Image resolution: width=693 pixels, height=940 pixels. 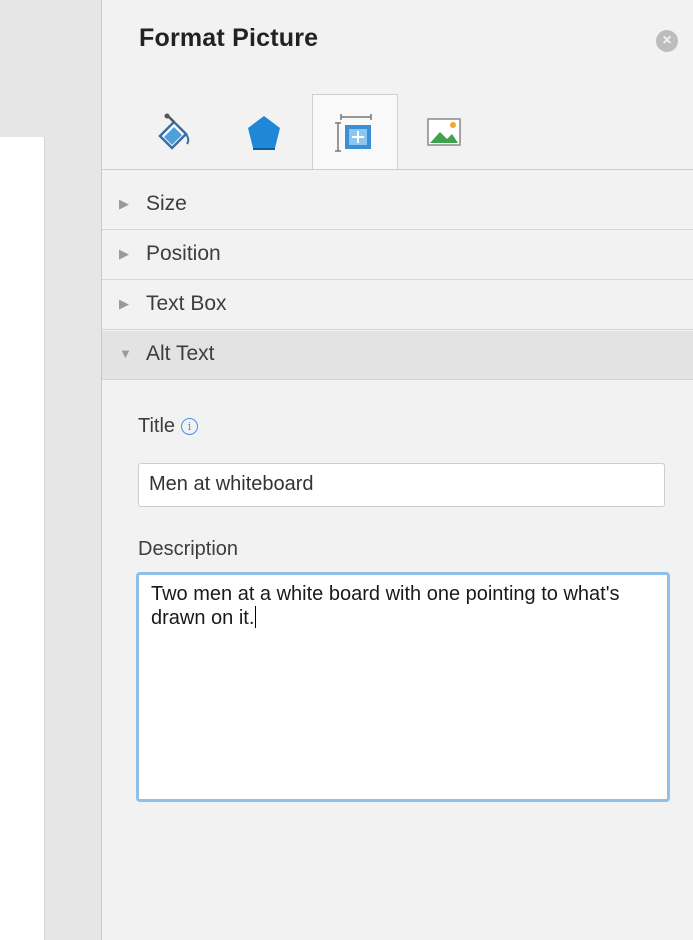 What do you see at coordinates (186, 303) in the screenshot?
I see `section-label: Text Box` at bounding box center [186, 303].